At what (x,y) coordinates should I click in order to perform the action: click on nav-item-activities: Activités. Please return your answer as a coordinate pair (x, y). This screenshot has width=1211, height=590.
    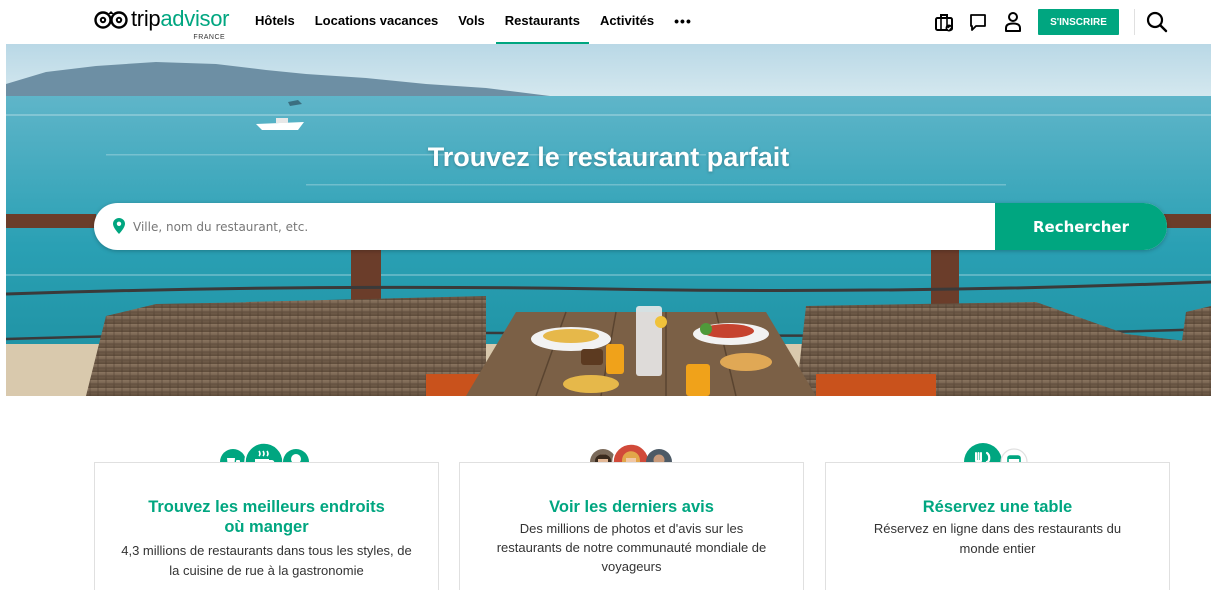
    Looking at the image, I should click on (627, 22).